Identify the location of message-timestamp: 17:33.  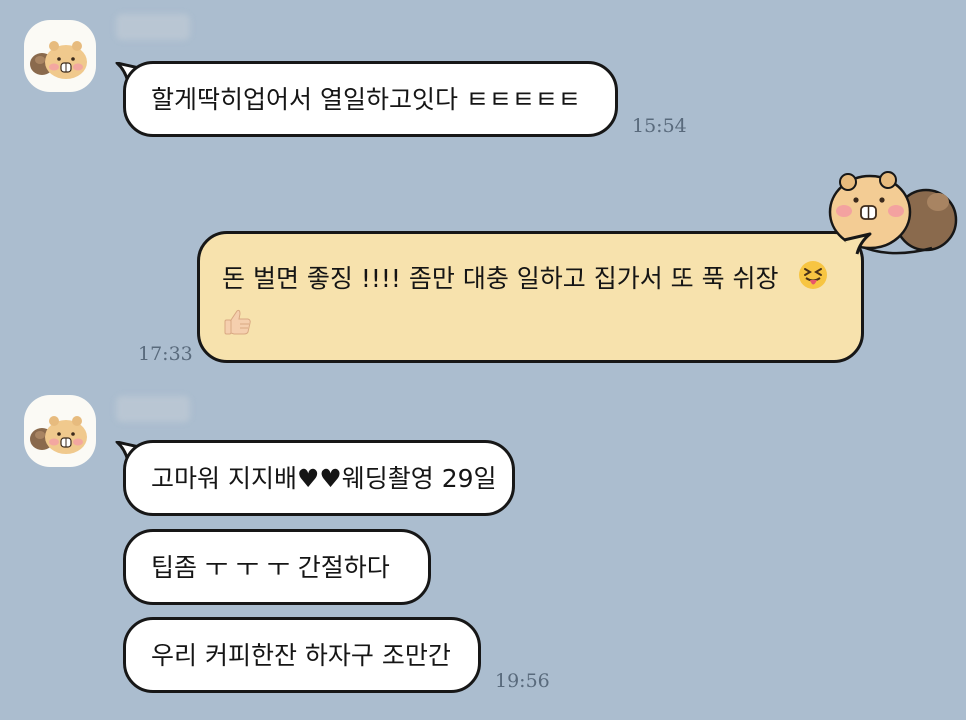
(165, 354).